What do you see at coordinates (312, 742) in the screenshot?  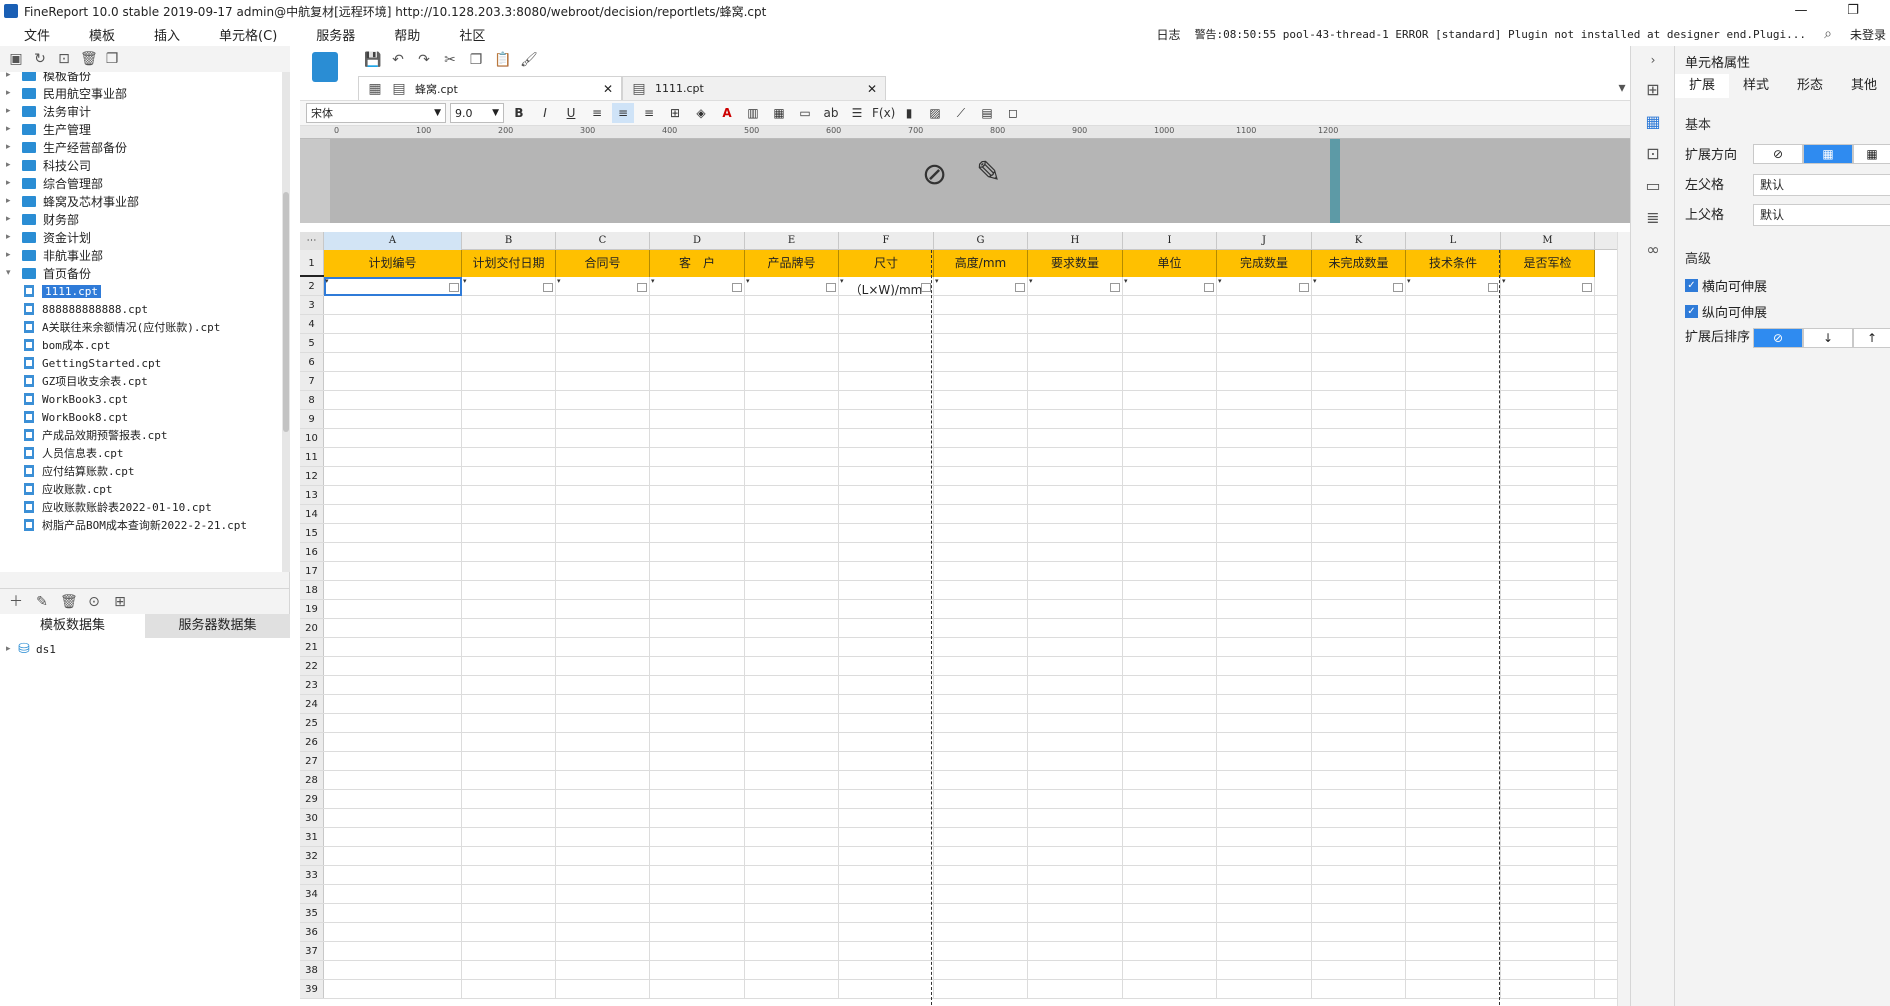 I see `row-number: 26` at bounding box center [312, 742].